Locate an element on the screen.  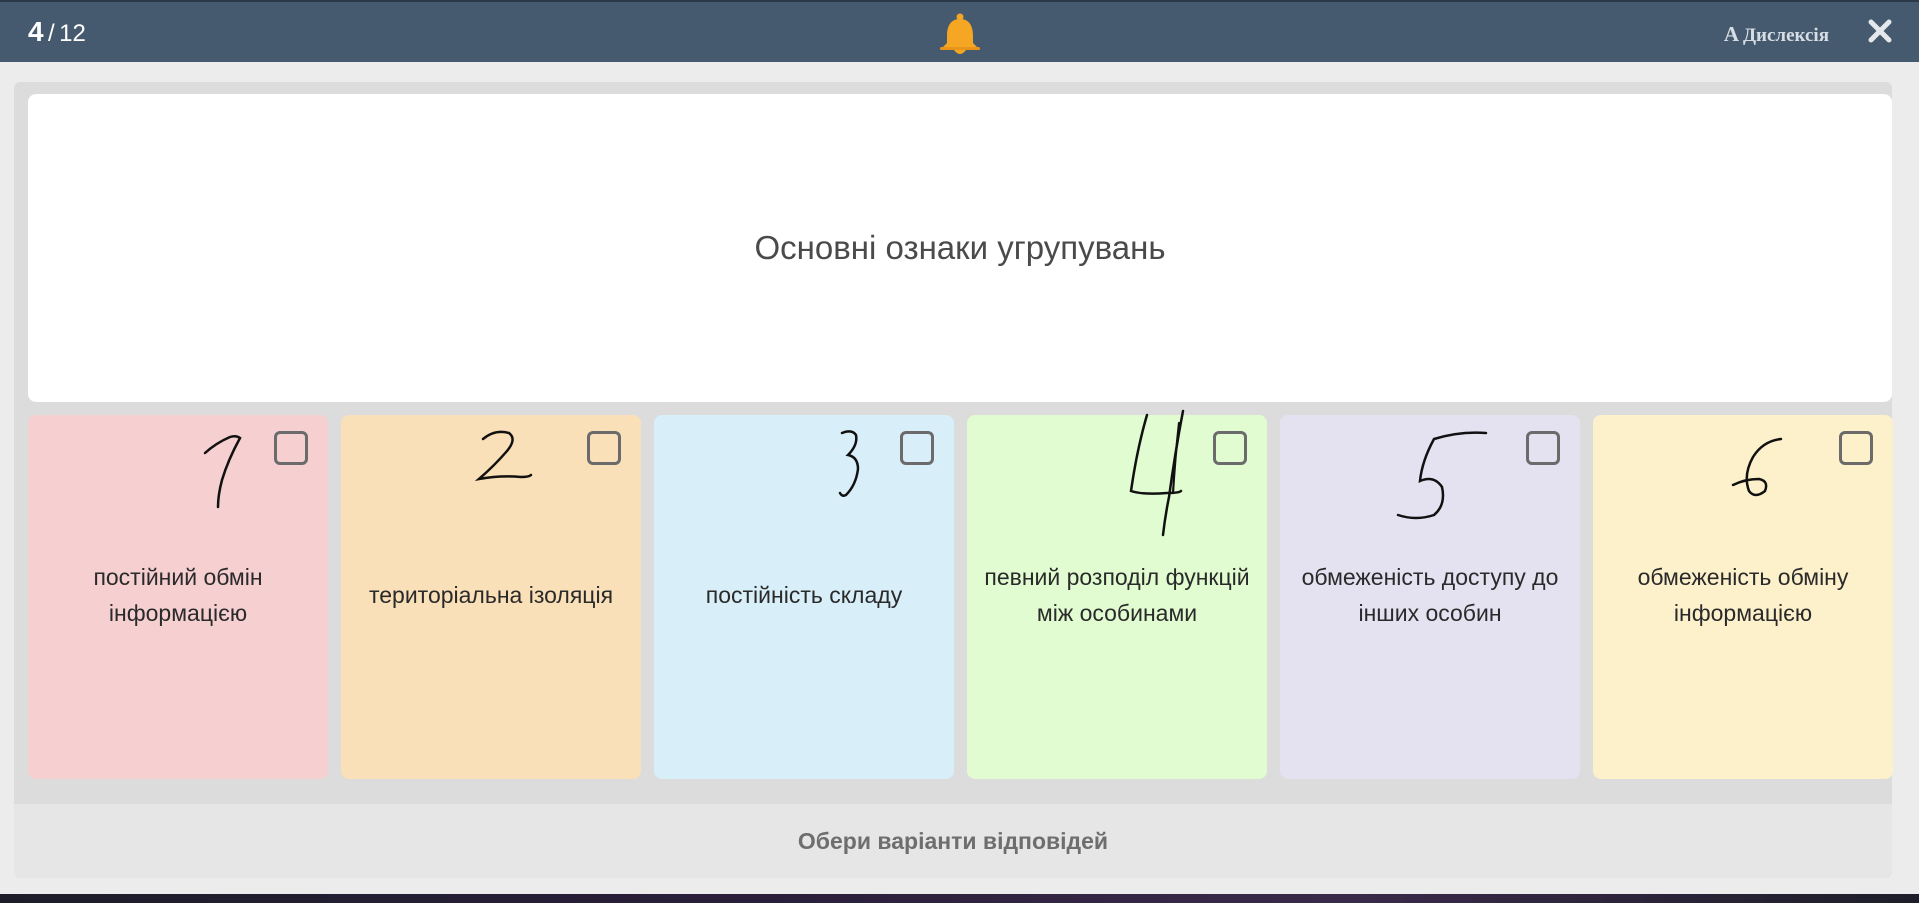
submit-prompt-bar: Обери варіанти відповідей is located at coordinates (953, 841).